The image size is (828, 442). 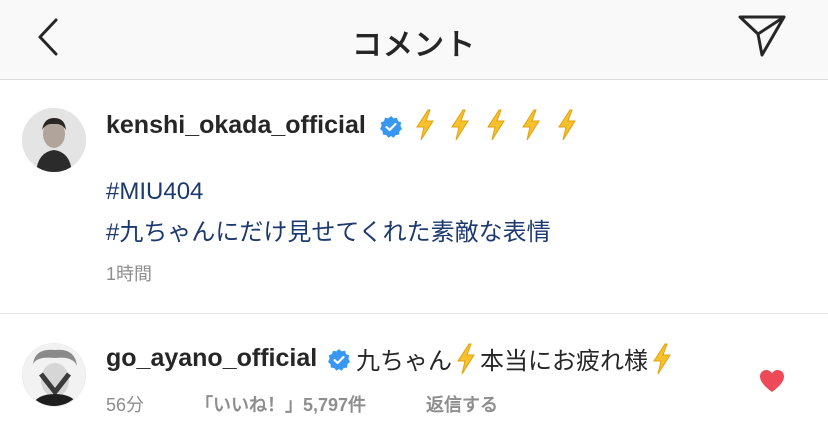 What do you see at coordinates (772, 381) in the screenshot?
I see `heart-icon` at bounding box center [772, 381].